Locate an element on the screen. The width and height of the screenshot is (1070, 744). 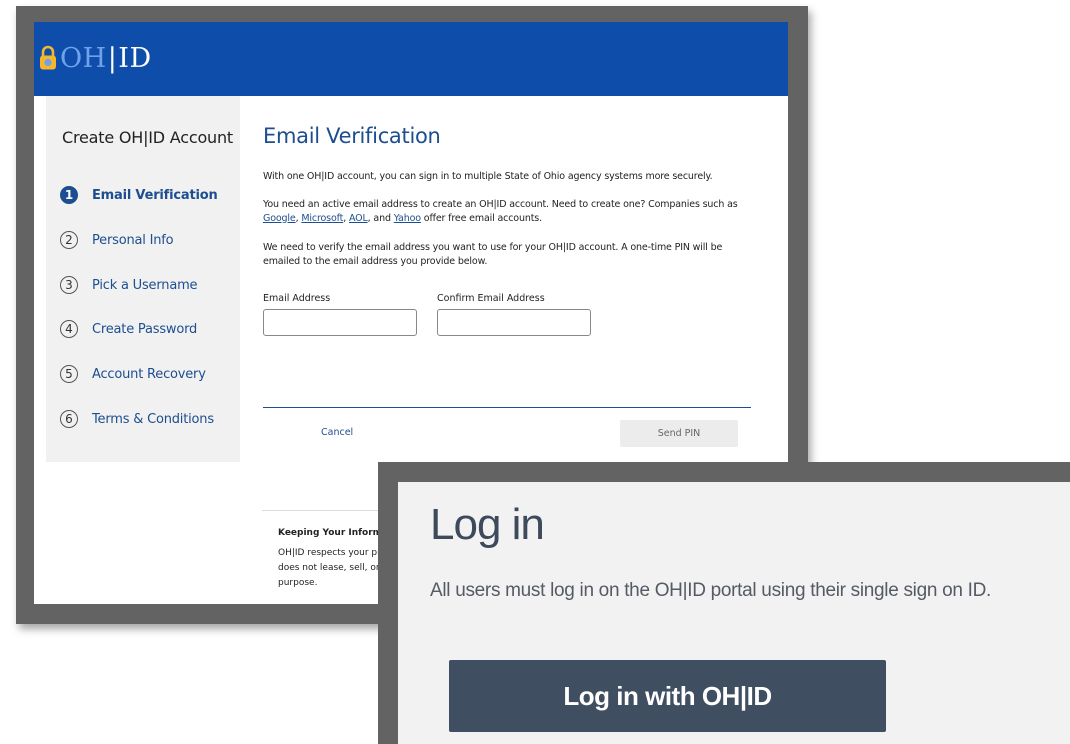
step-number: 4 is located at coordinates (69, 329).